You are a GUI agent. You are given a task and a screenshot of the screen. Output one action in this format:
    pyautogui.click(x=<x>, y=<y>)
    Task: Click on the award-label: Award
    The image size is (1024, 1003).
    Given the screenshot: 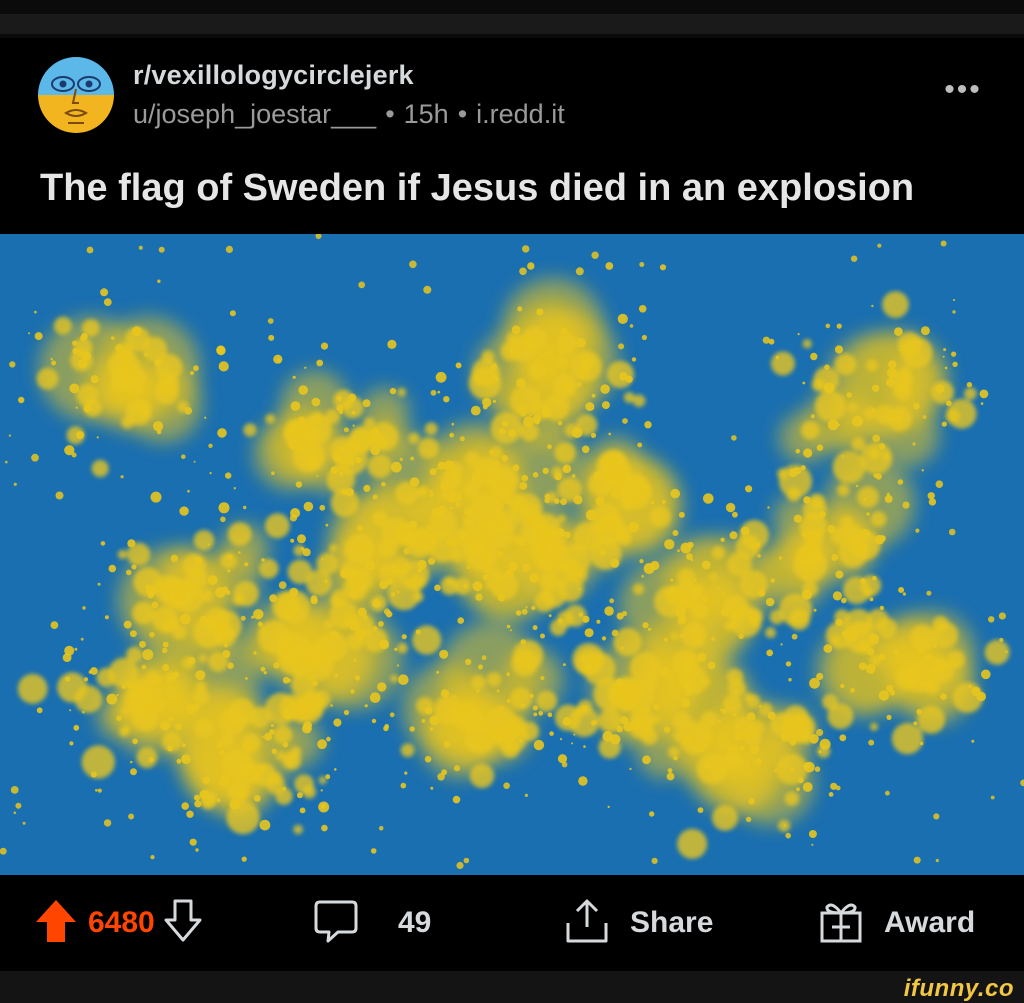 What is the action you would take?
    pyautogui.click(x=930, y=922)
    